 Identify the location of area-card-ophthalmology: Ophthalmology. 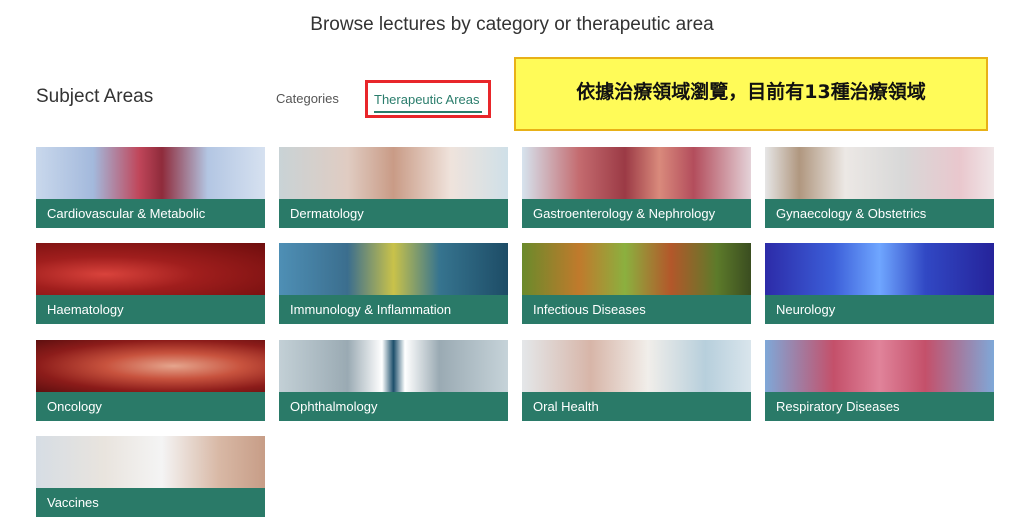
(393, 380).